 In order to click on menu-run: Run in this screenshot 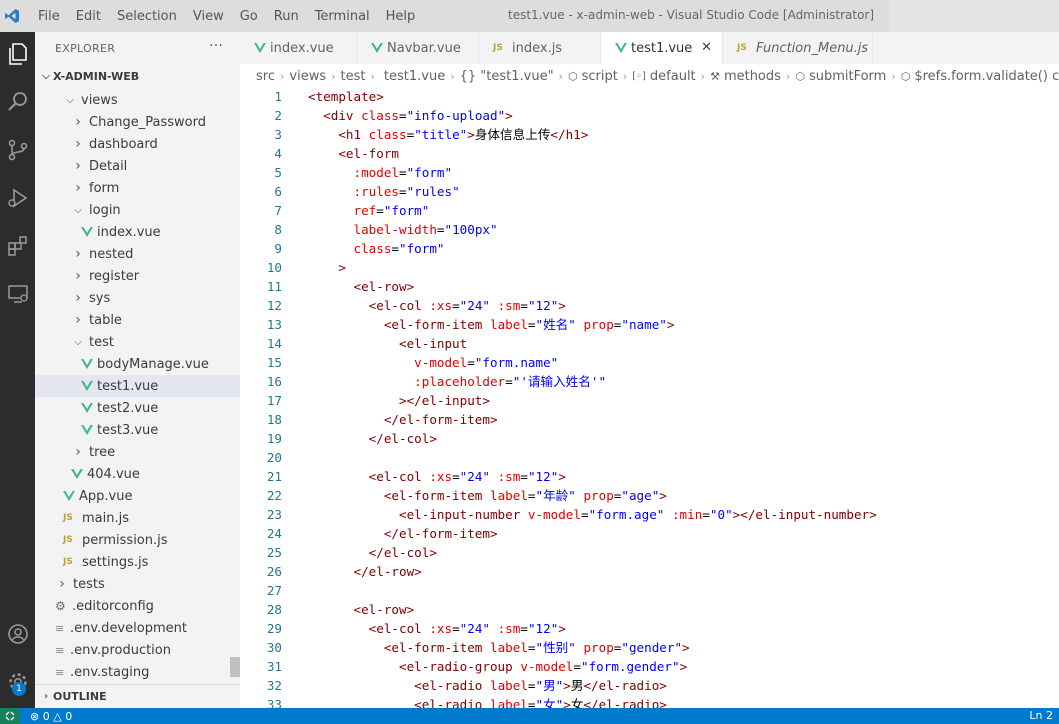, I will do `click(286, 16)`.